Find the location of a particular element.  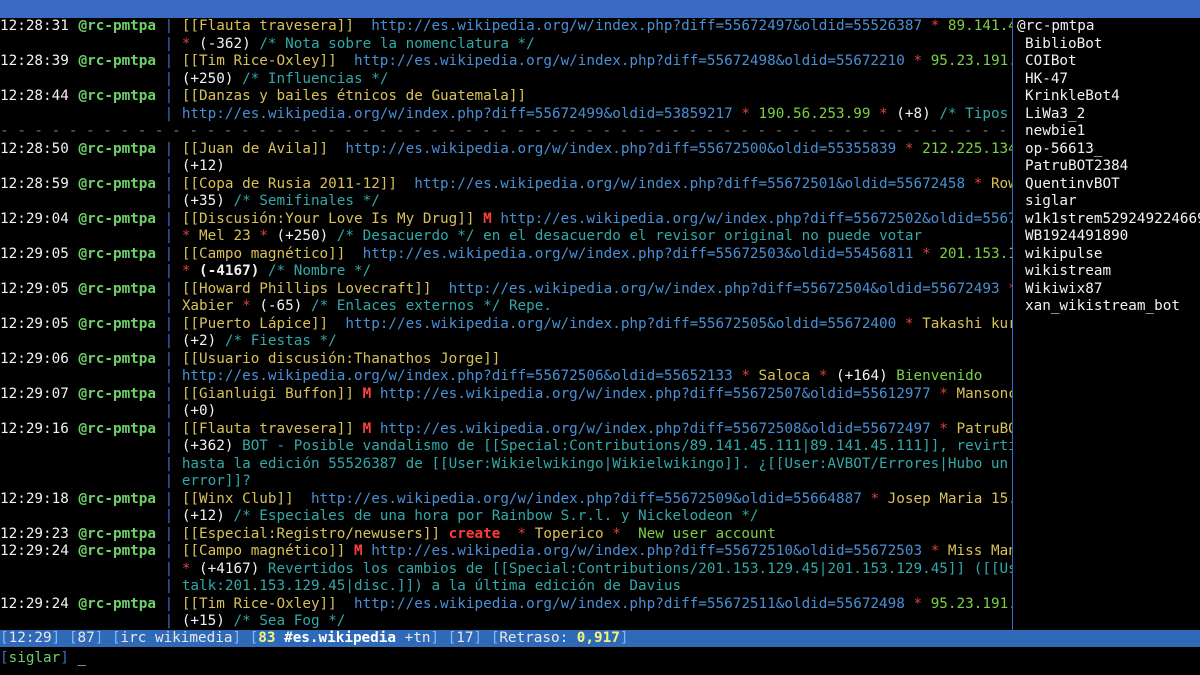

chat-line: | error]]? is located at coordinates (207, 481).